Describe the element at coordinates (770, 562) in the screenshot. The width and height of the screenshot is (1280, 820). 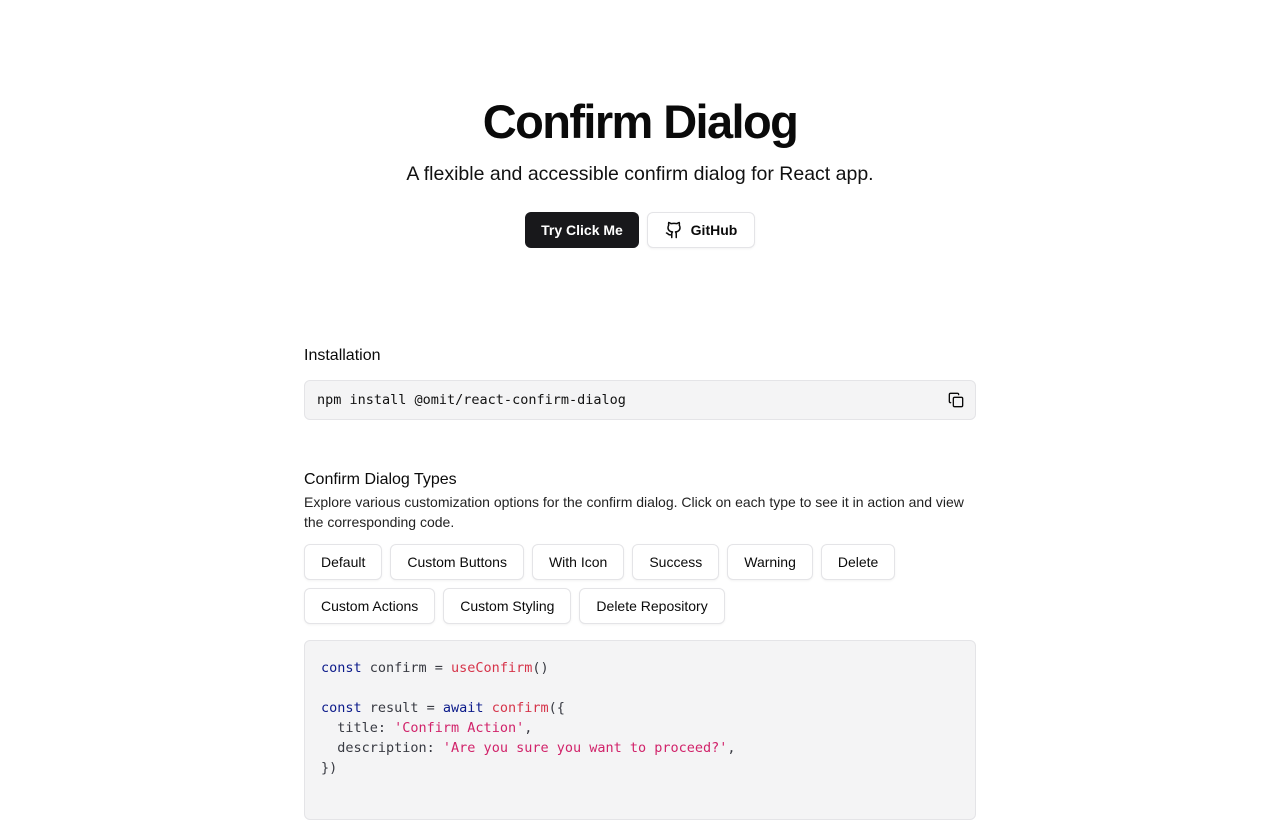
I see `type-warning-button: Warning` at that location.